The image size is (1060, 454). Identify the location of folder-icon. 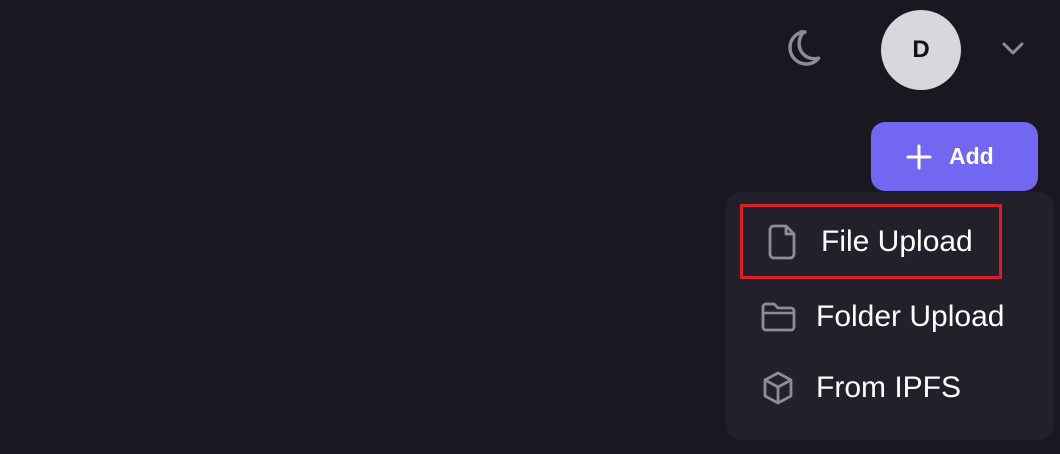
(778, 317).